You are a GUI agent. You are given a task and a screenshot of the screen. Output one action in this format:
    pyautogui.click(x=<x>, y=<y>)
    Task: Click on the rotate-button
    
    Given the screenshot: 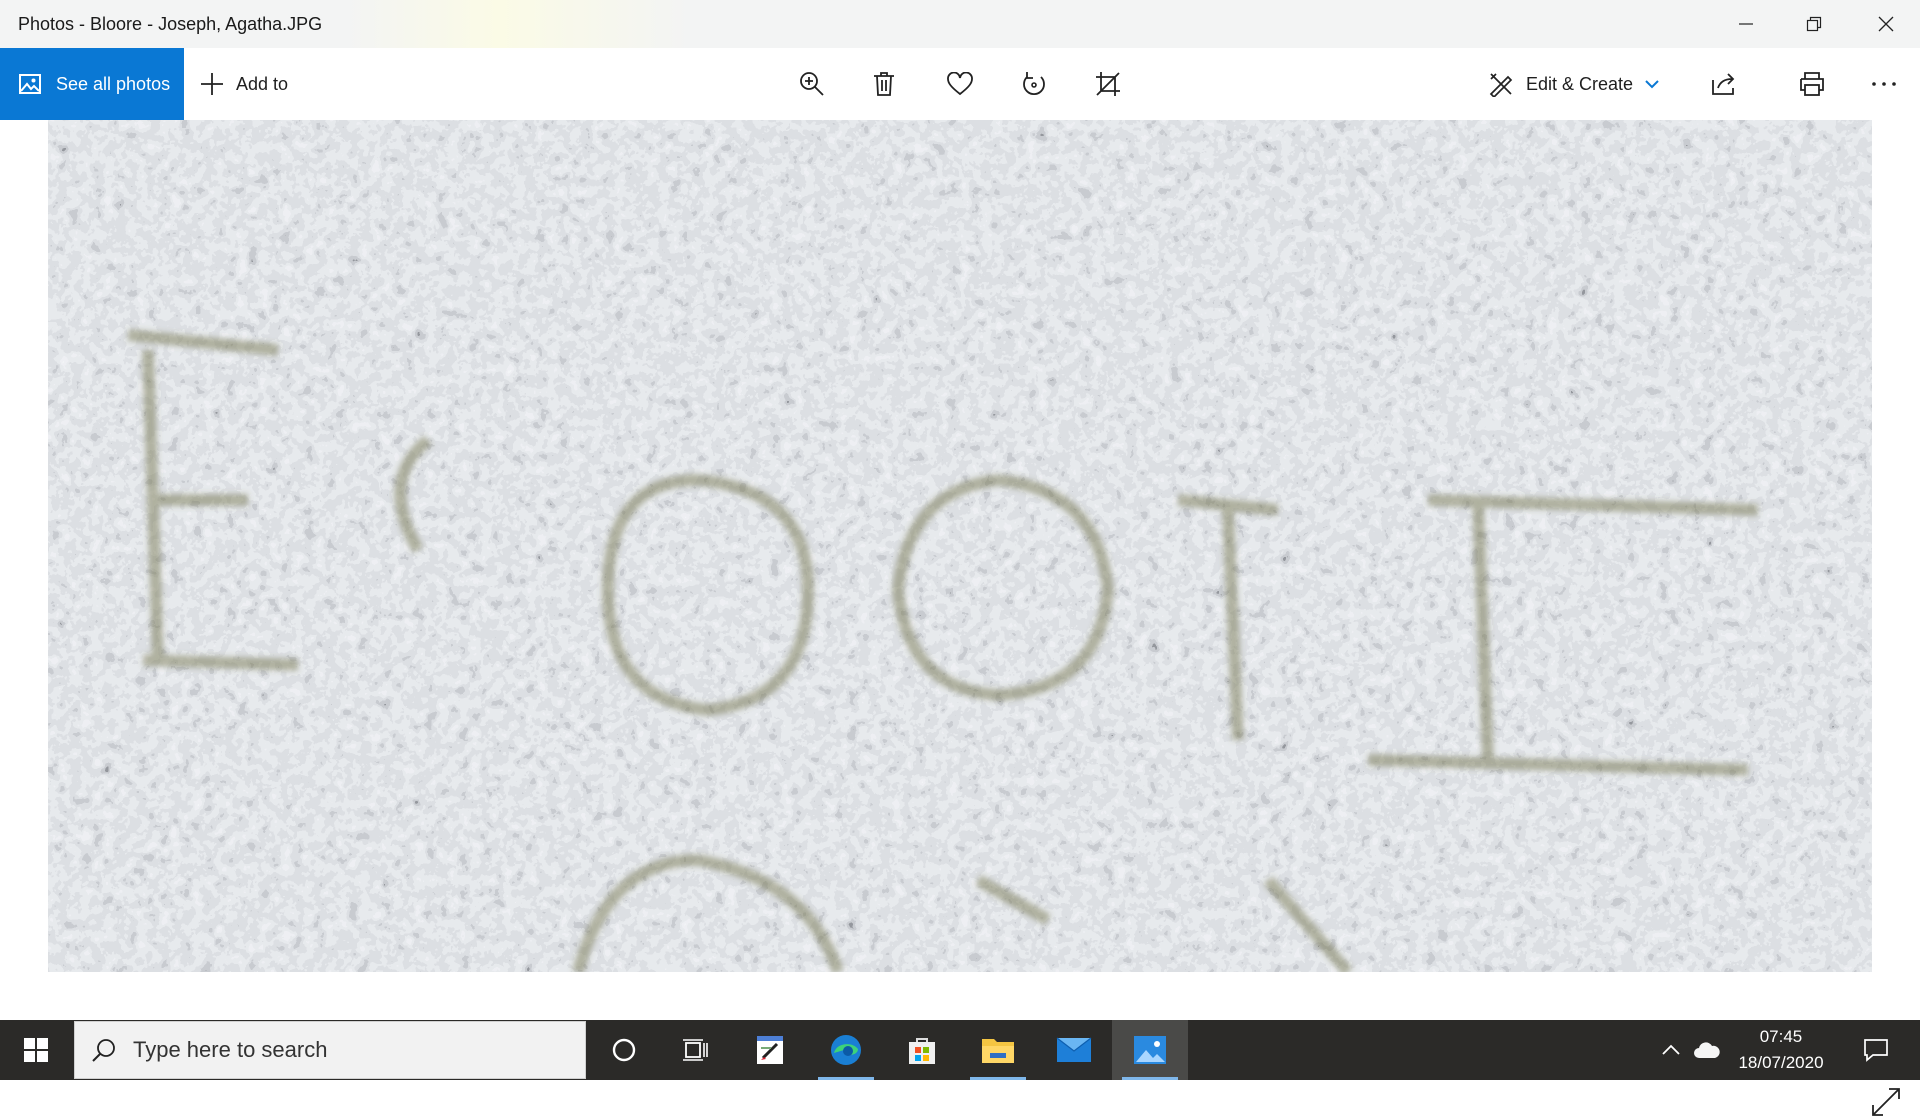 What is the action you would take?
    pyautogui.click(x=1034, y=84)
    